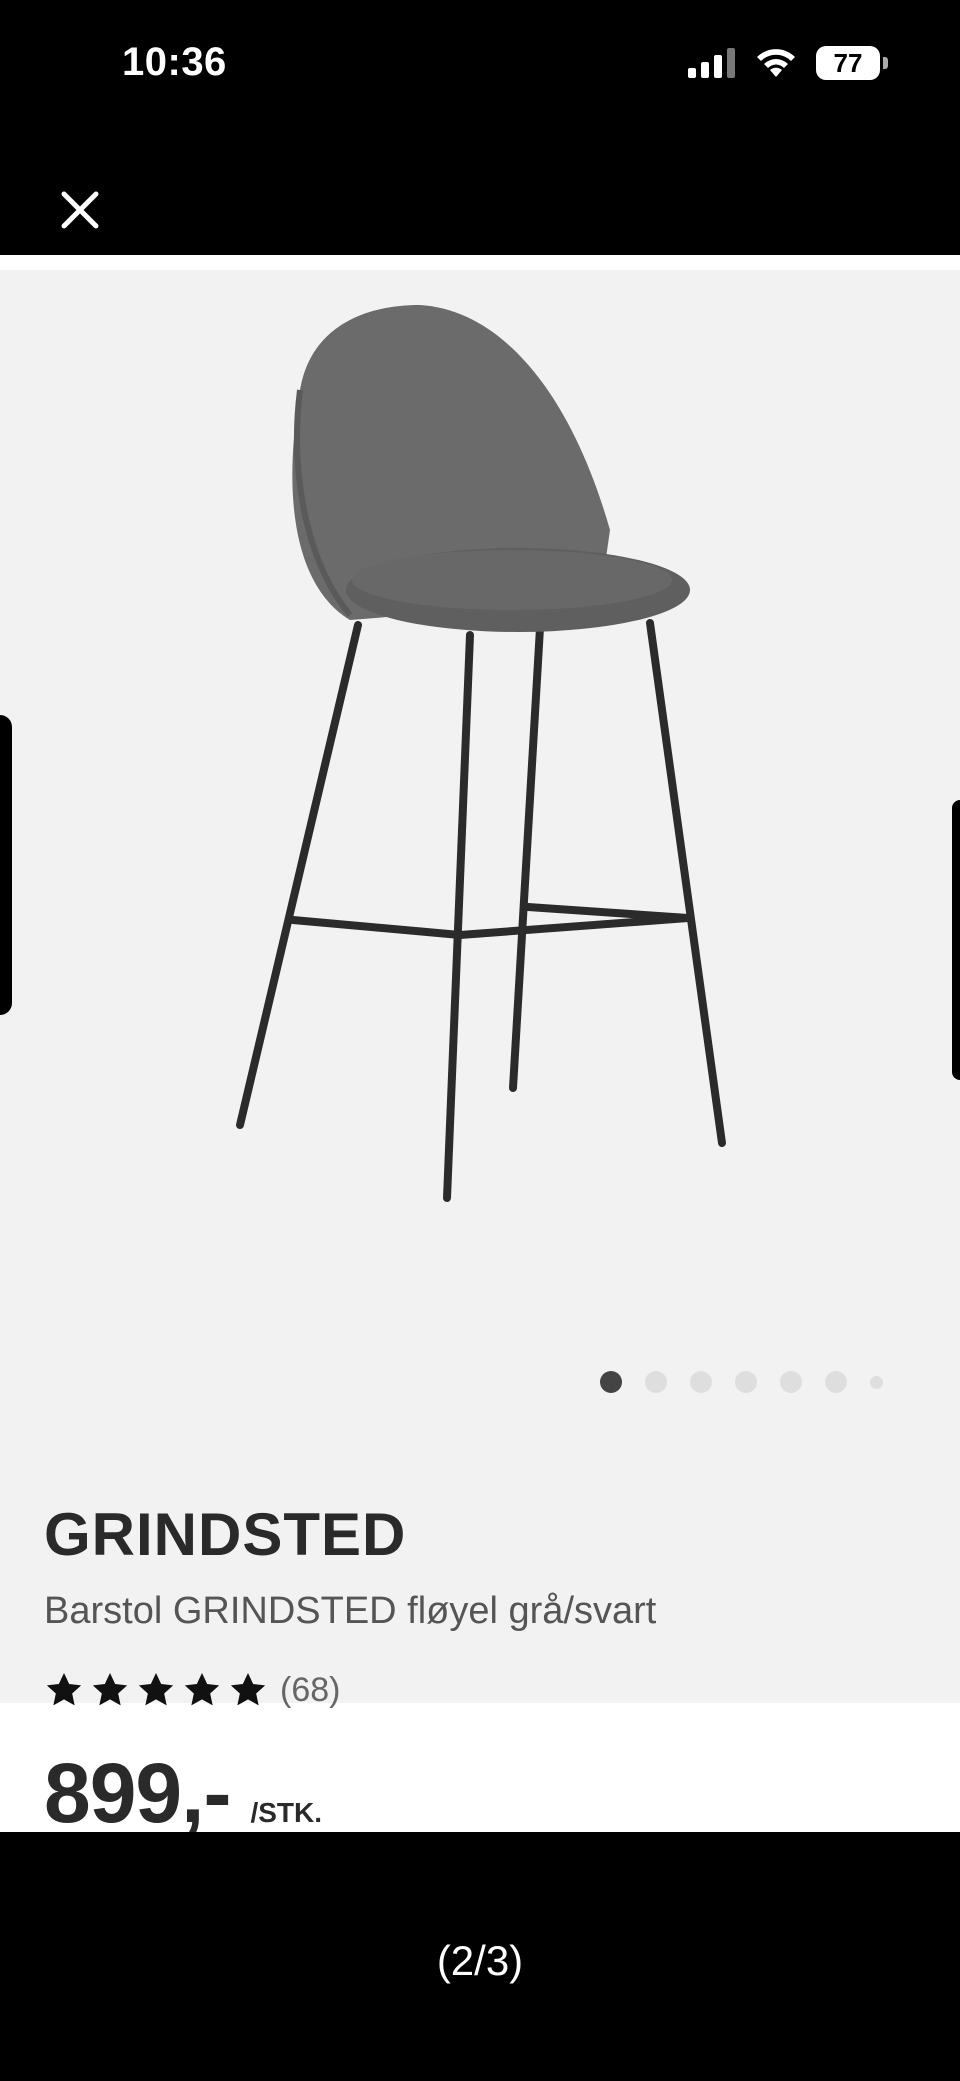  I want to click on price-row: 899,- /STK., so click(183, 1793).